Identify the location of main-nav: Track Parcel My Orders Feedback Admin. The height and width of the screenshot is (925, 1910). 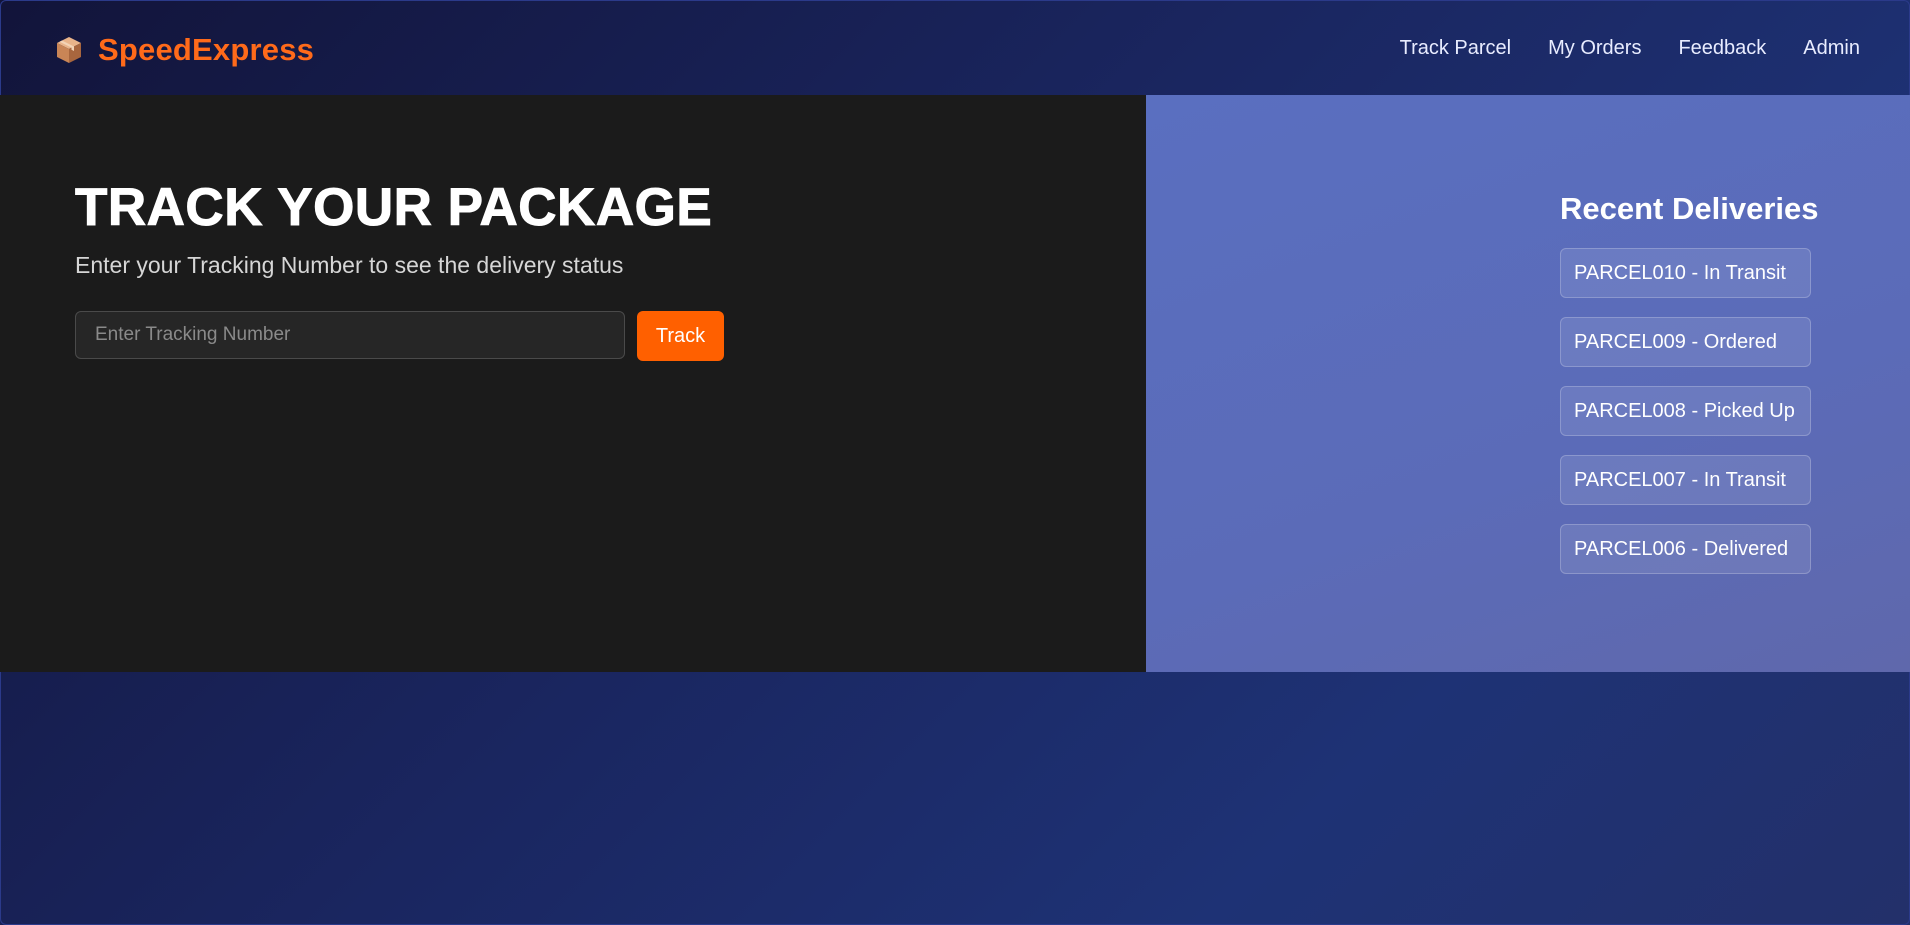
(1630, 48).